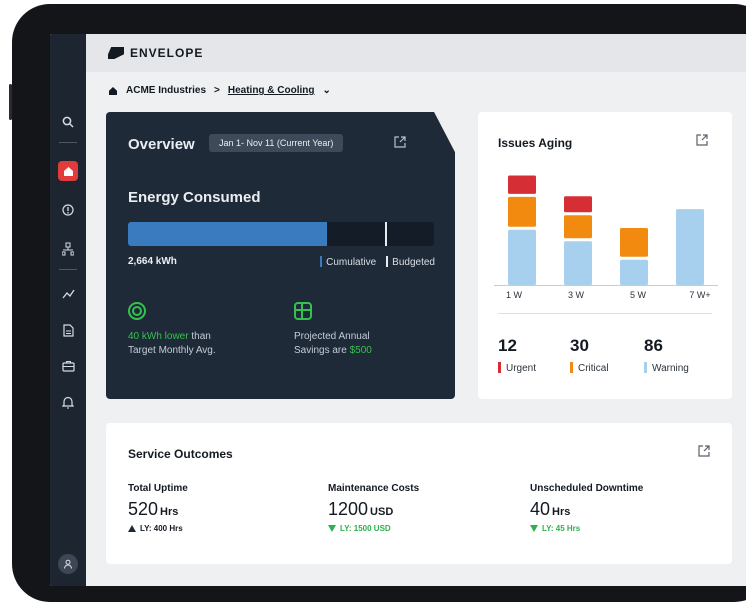  Describe the element at coordinates (167, 53) in the screenshot. I see `brand-name: ENVELOPE` at that location.